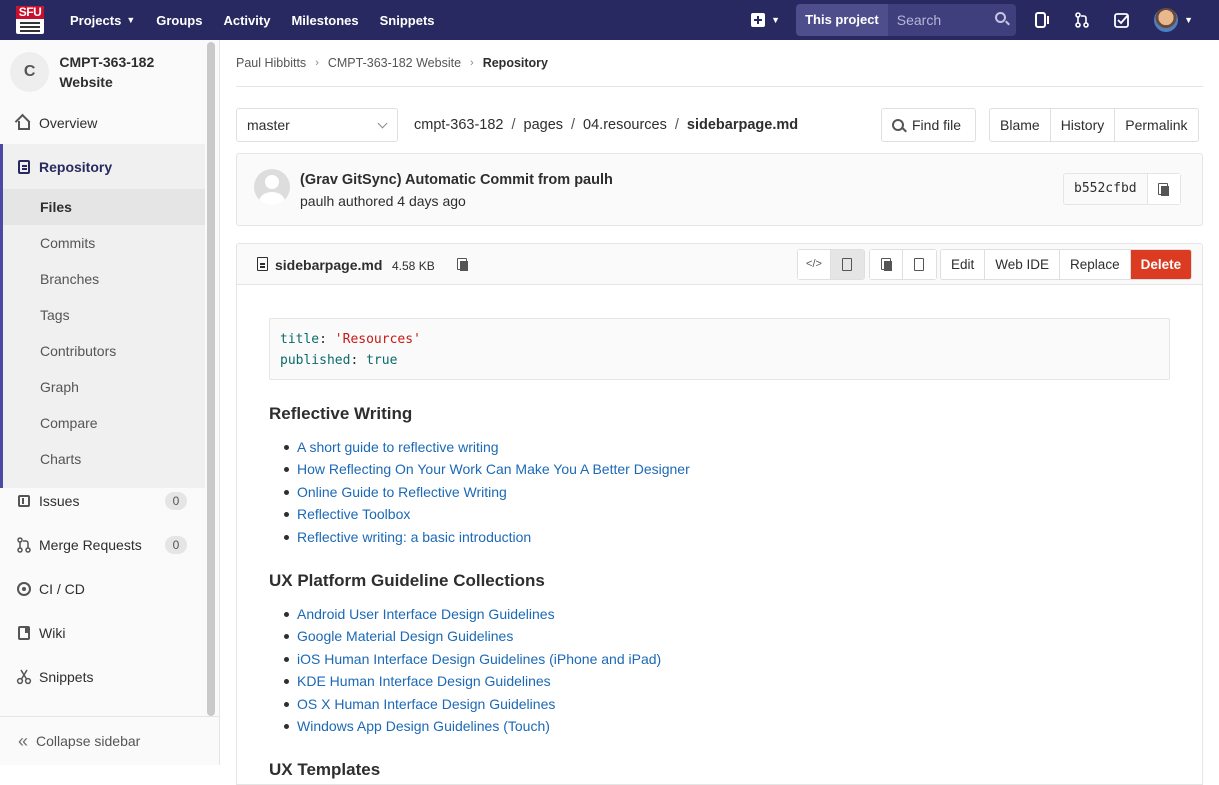  I want to click on history-button: History, so click(1083, 125).